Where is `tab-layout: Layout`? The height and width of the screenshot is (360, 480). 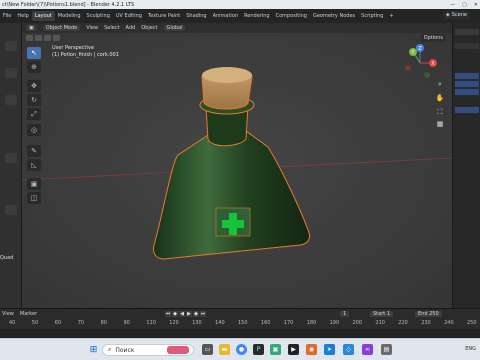
tab-layout: Layout is located at coordinates (43, 16).